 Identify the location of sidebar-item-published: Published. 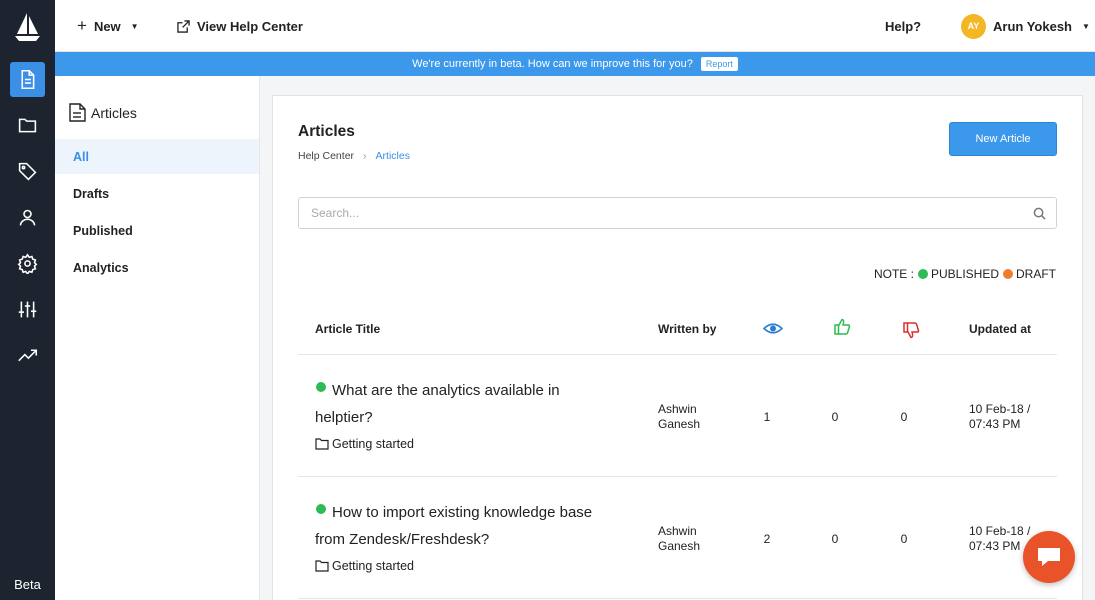
(157, 230).